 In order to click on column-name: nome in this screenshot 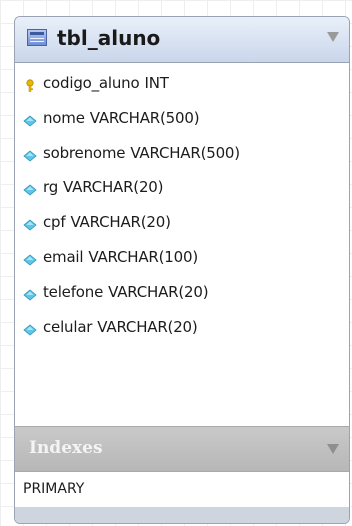, I will do `click(64, 117)`.